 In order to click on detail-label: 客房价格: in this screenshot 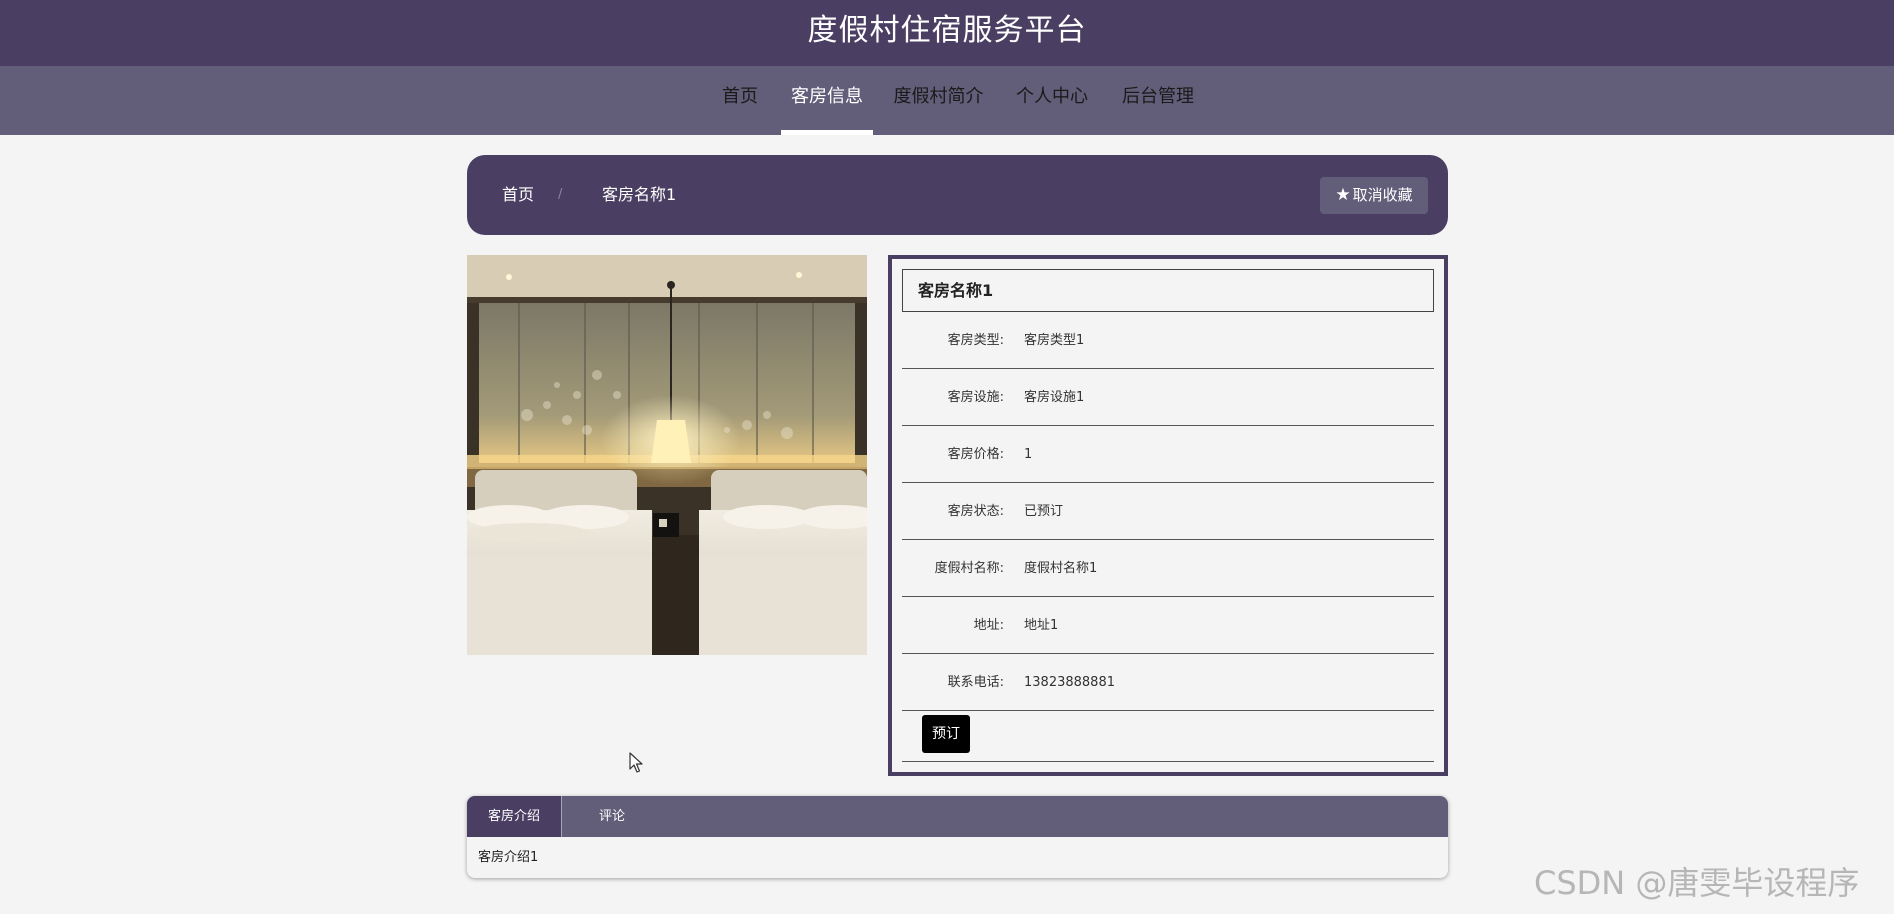, I will do `click(975, 454)`.